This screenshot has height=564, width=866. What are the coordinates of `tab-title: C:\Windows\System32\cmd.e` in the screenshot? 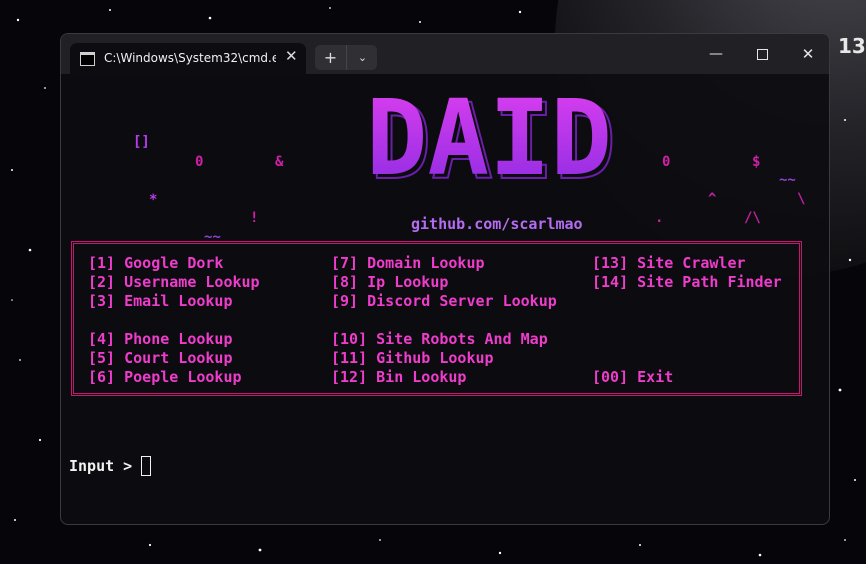 It's located at (190, 58).